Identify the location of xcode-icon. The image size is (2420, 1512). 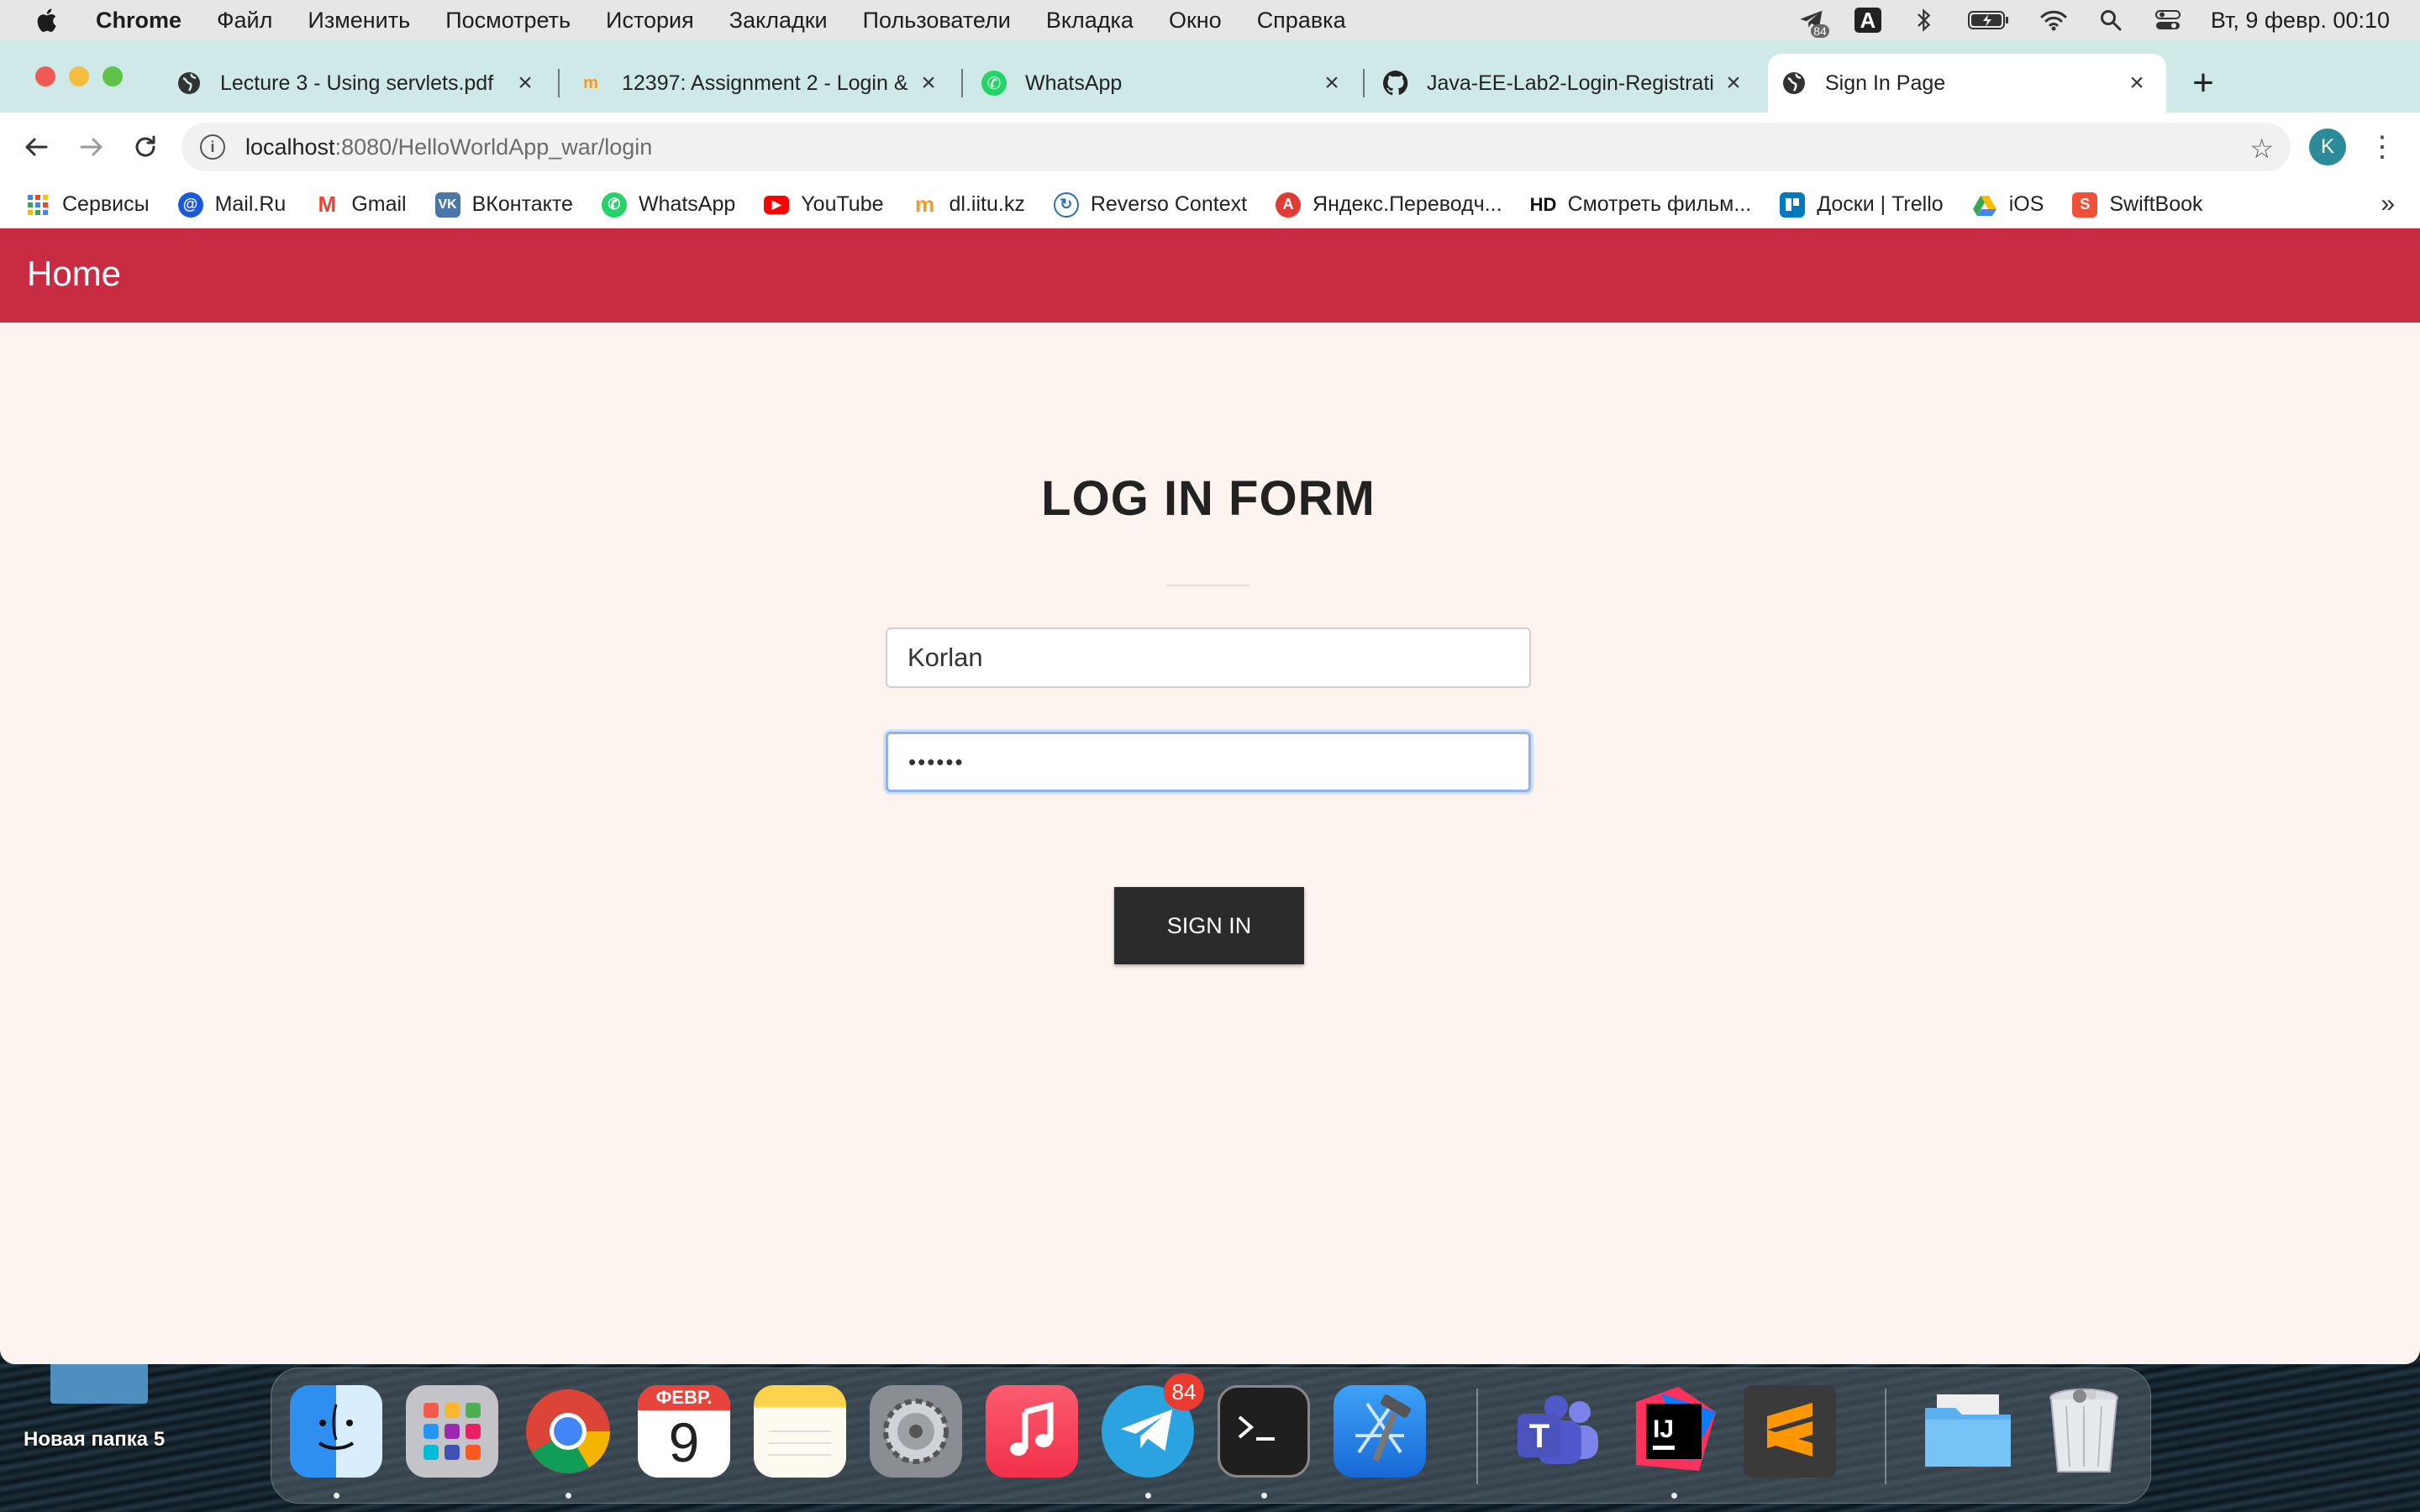
(1380, 1431).